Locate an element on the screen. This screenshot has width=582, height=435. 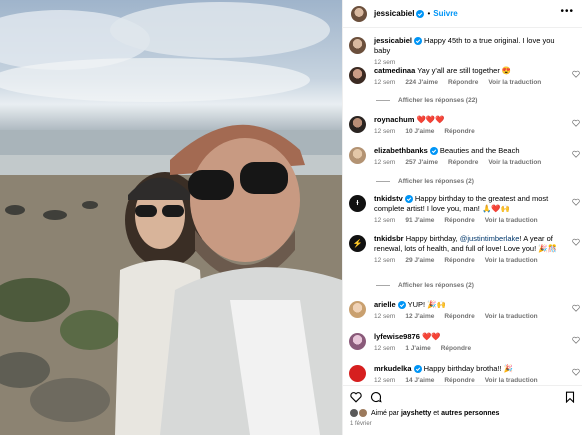
liked-by: Aimé par jayshetty et autres personnes is located at coordinates (424, 413).